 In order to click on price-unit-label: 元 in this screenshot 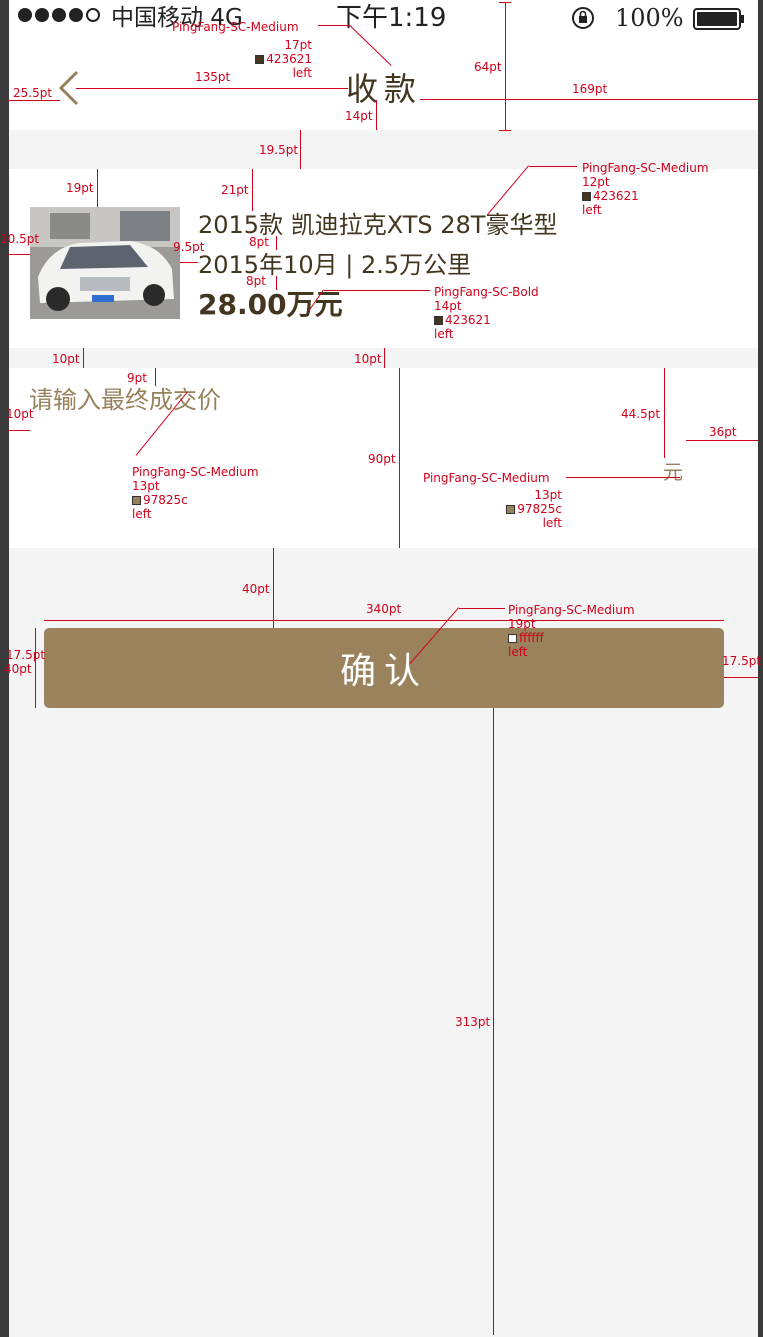, I will do `click(673, 472)`.